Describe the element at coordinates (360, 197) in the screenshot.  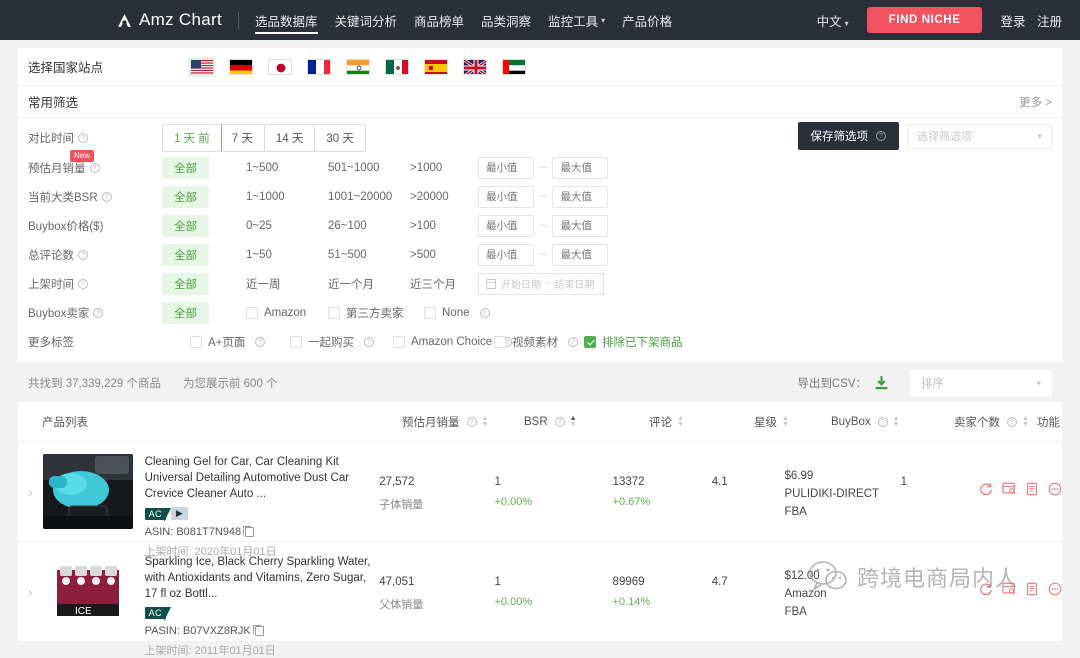
I see `bsr-1001-20000: 1001~20000` at that location.